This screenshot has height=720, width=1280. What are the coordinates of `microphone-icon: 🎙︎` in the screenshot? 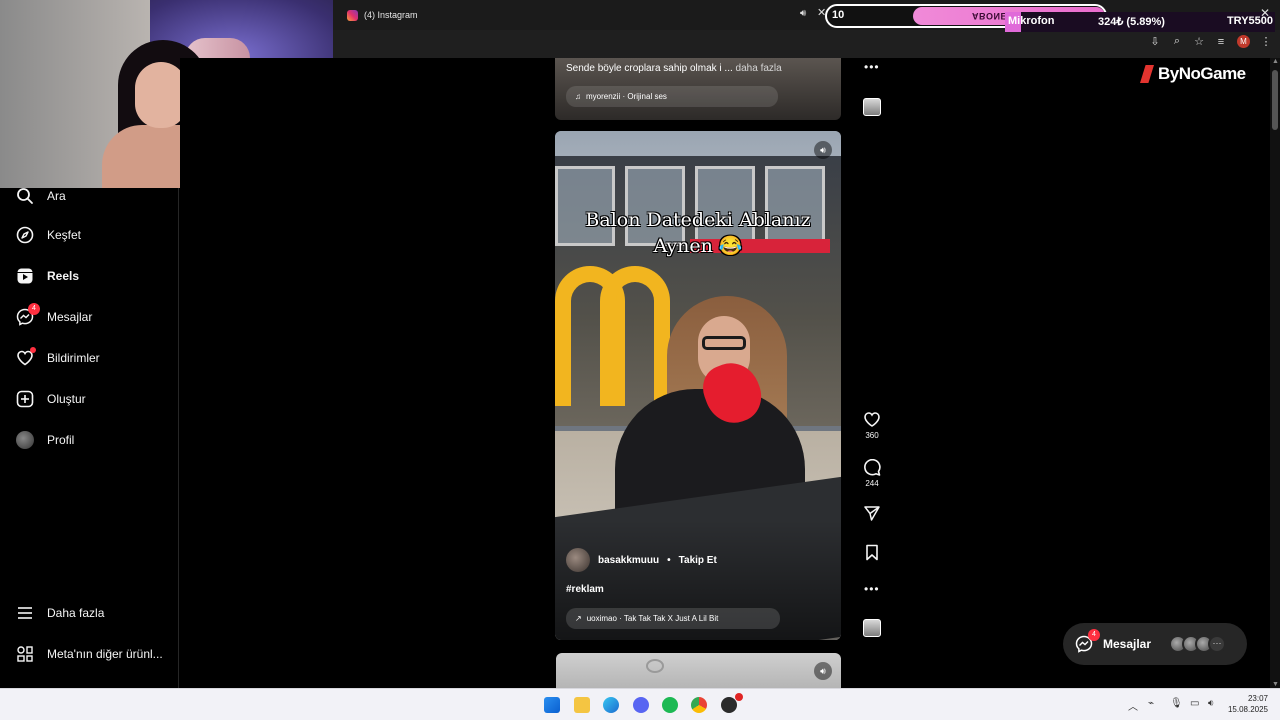 It's located at (1176, 703).